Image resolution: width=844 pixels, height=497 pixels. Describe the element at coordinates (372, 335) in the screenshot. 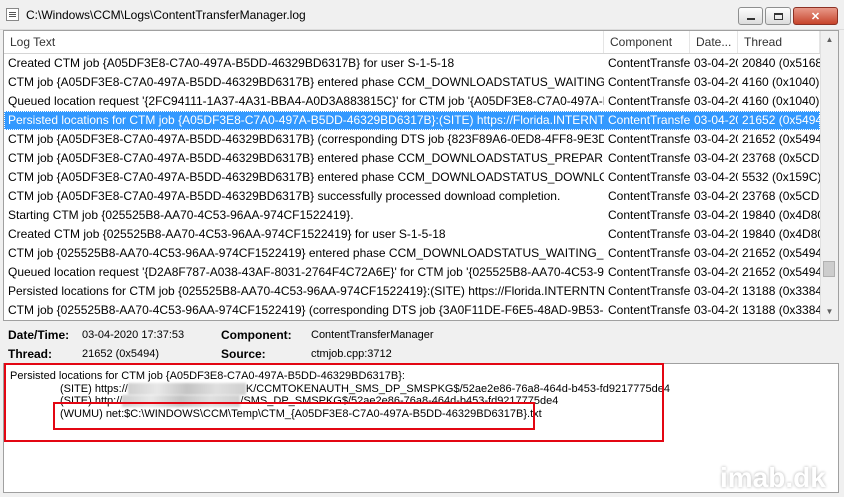

I see `component-value: ContentTransferManager` at that location.